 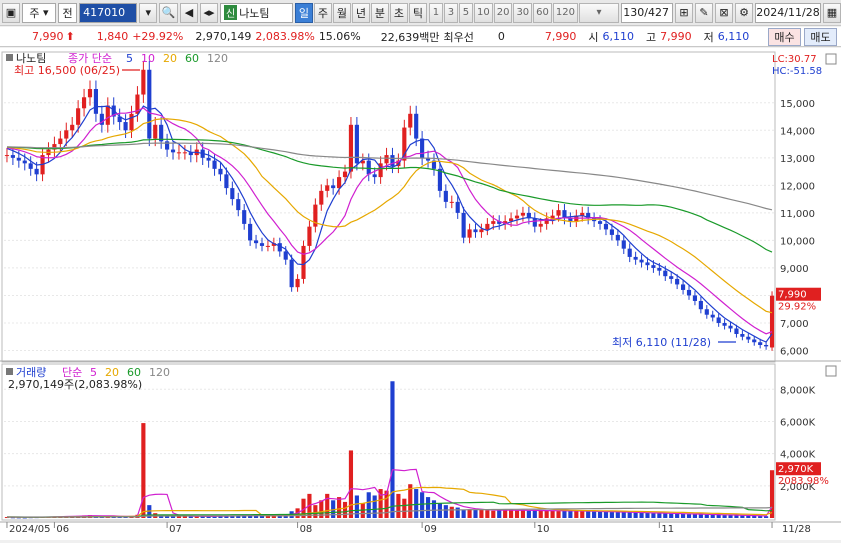 I want to click on high-annotation: 최고 16,500 (06/25), so click(x=67, y=70).